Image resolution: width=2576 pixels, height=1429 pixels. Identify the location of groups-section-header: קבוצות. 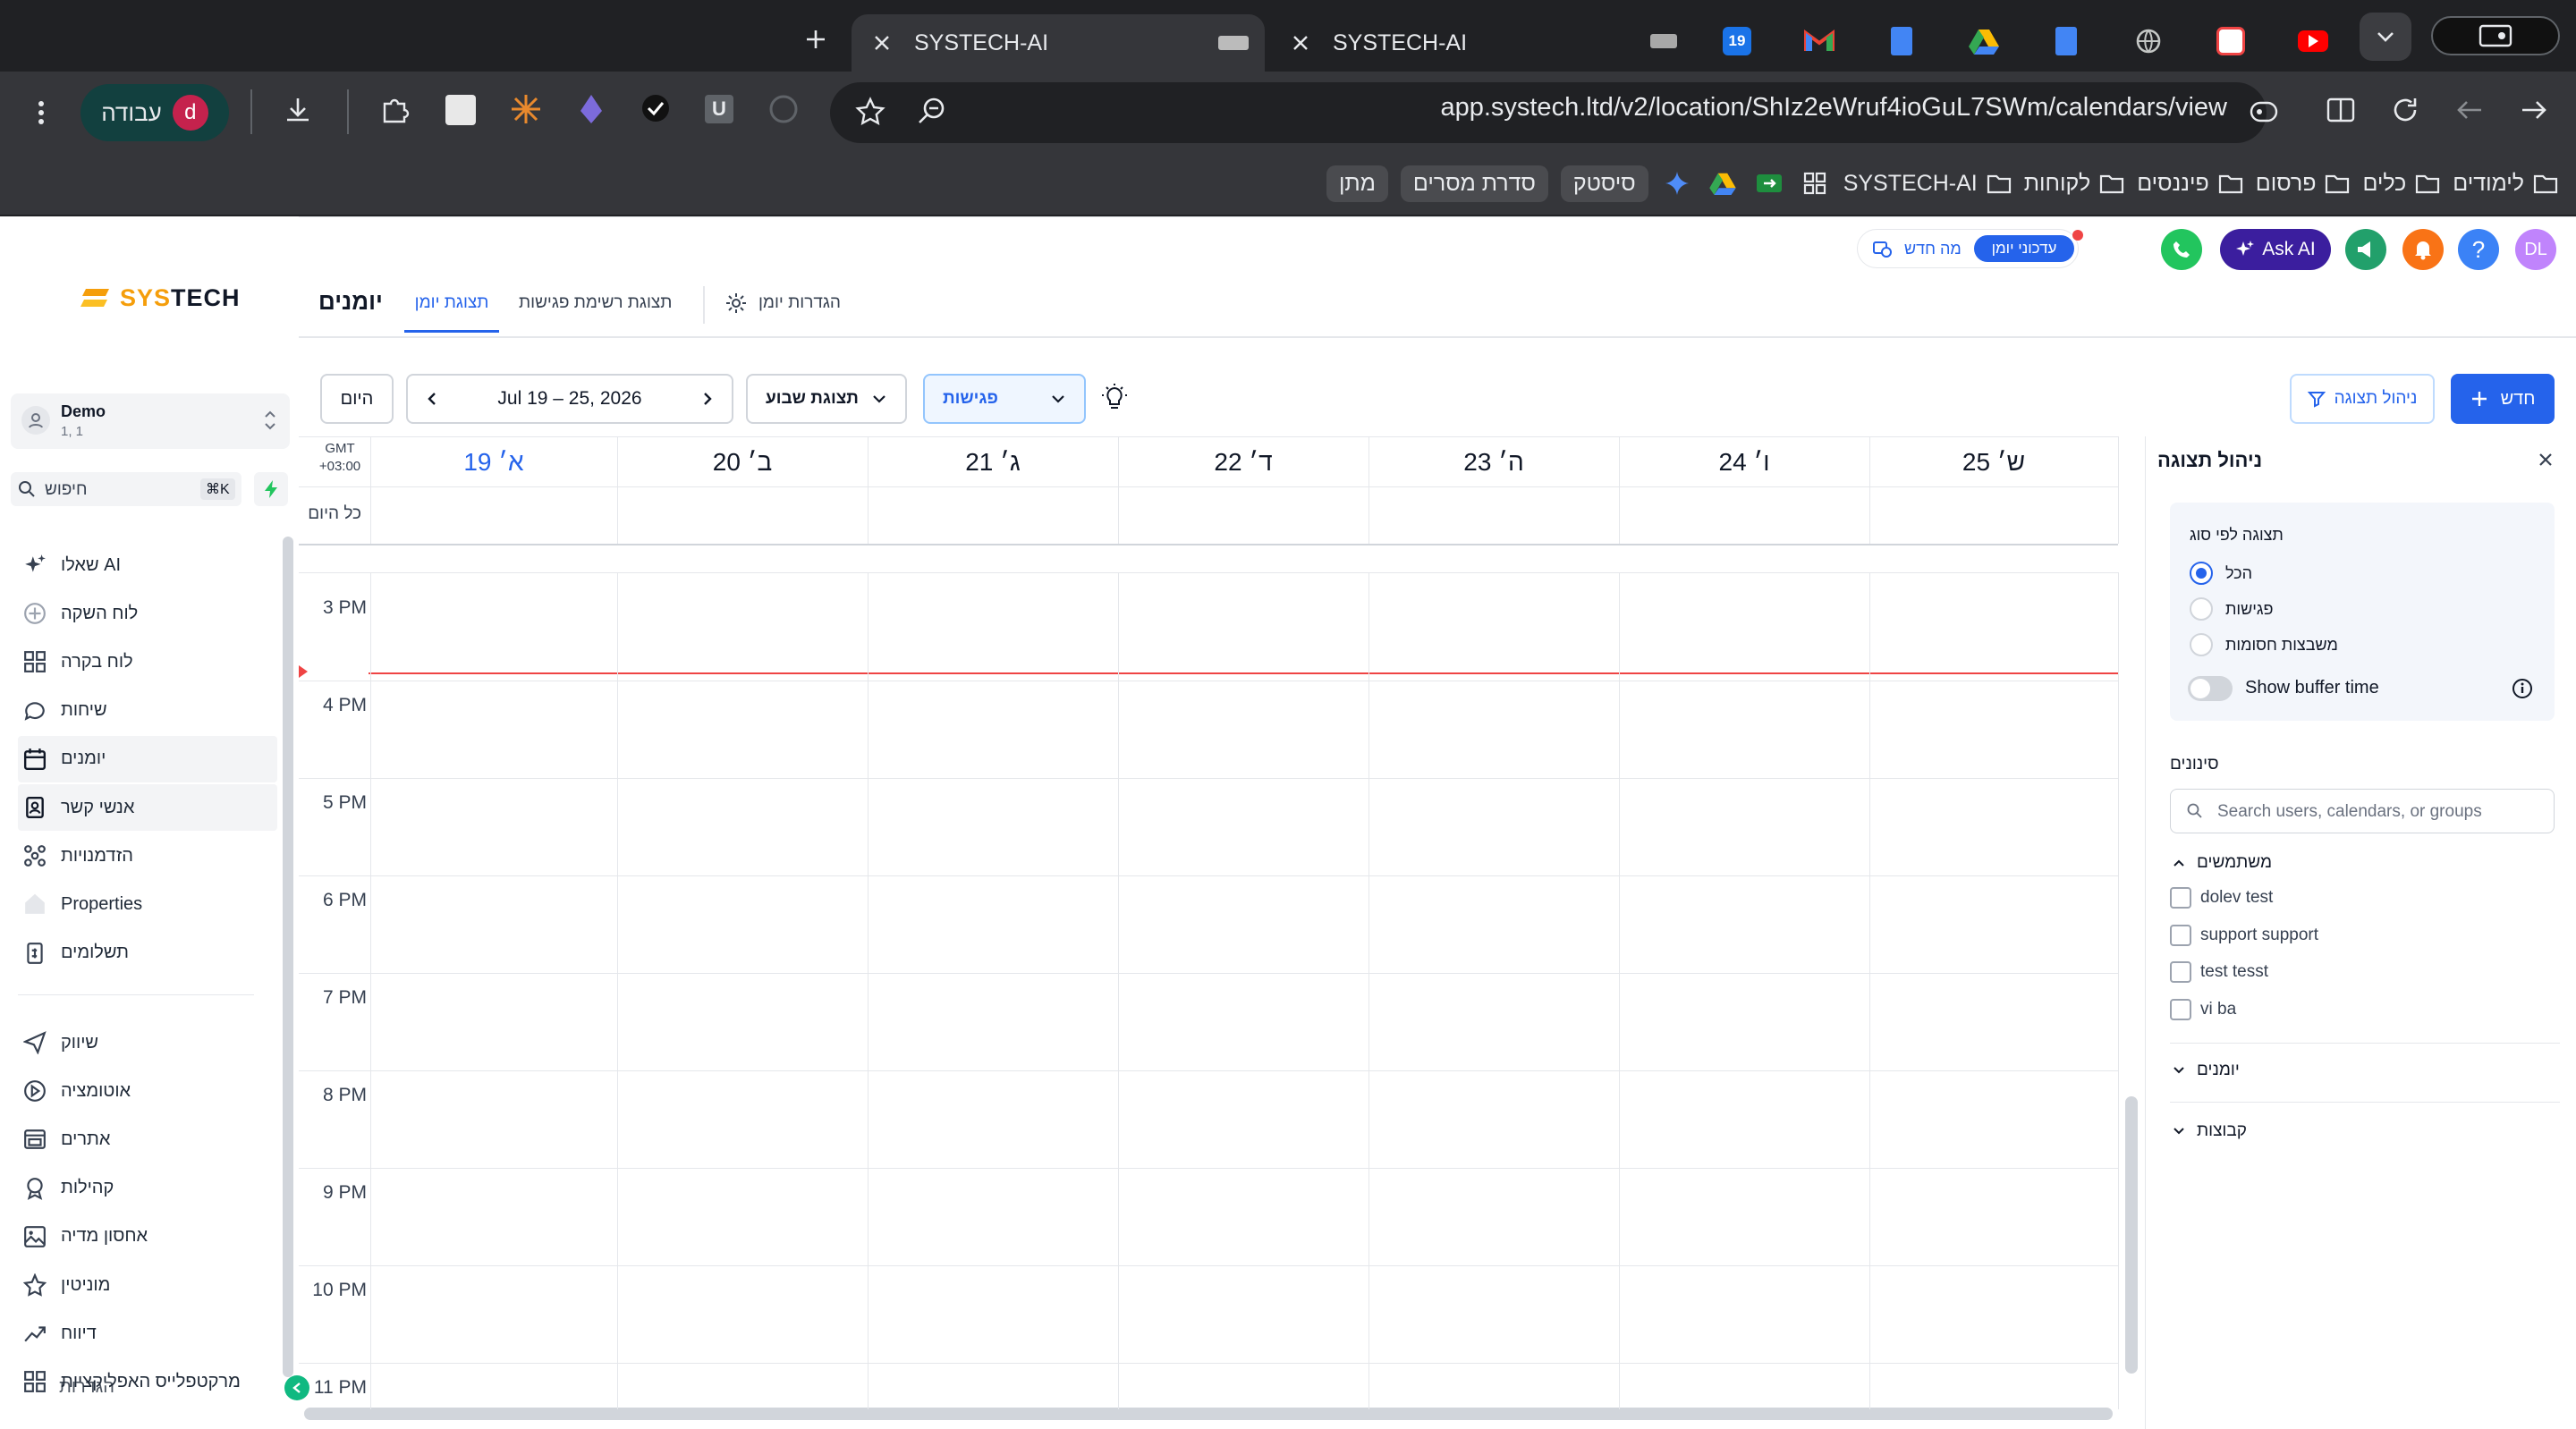
(2209, 1131).